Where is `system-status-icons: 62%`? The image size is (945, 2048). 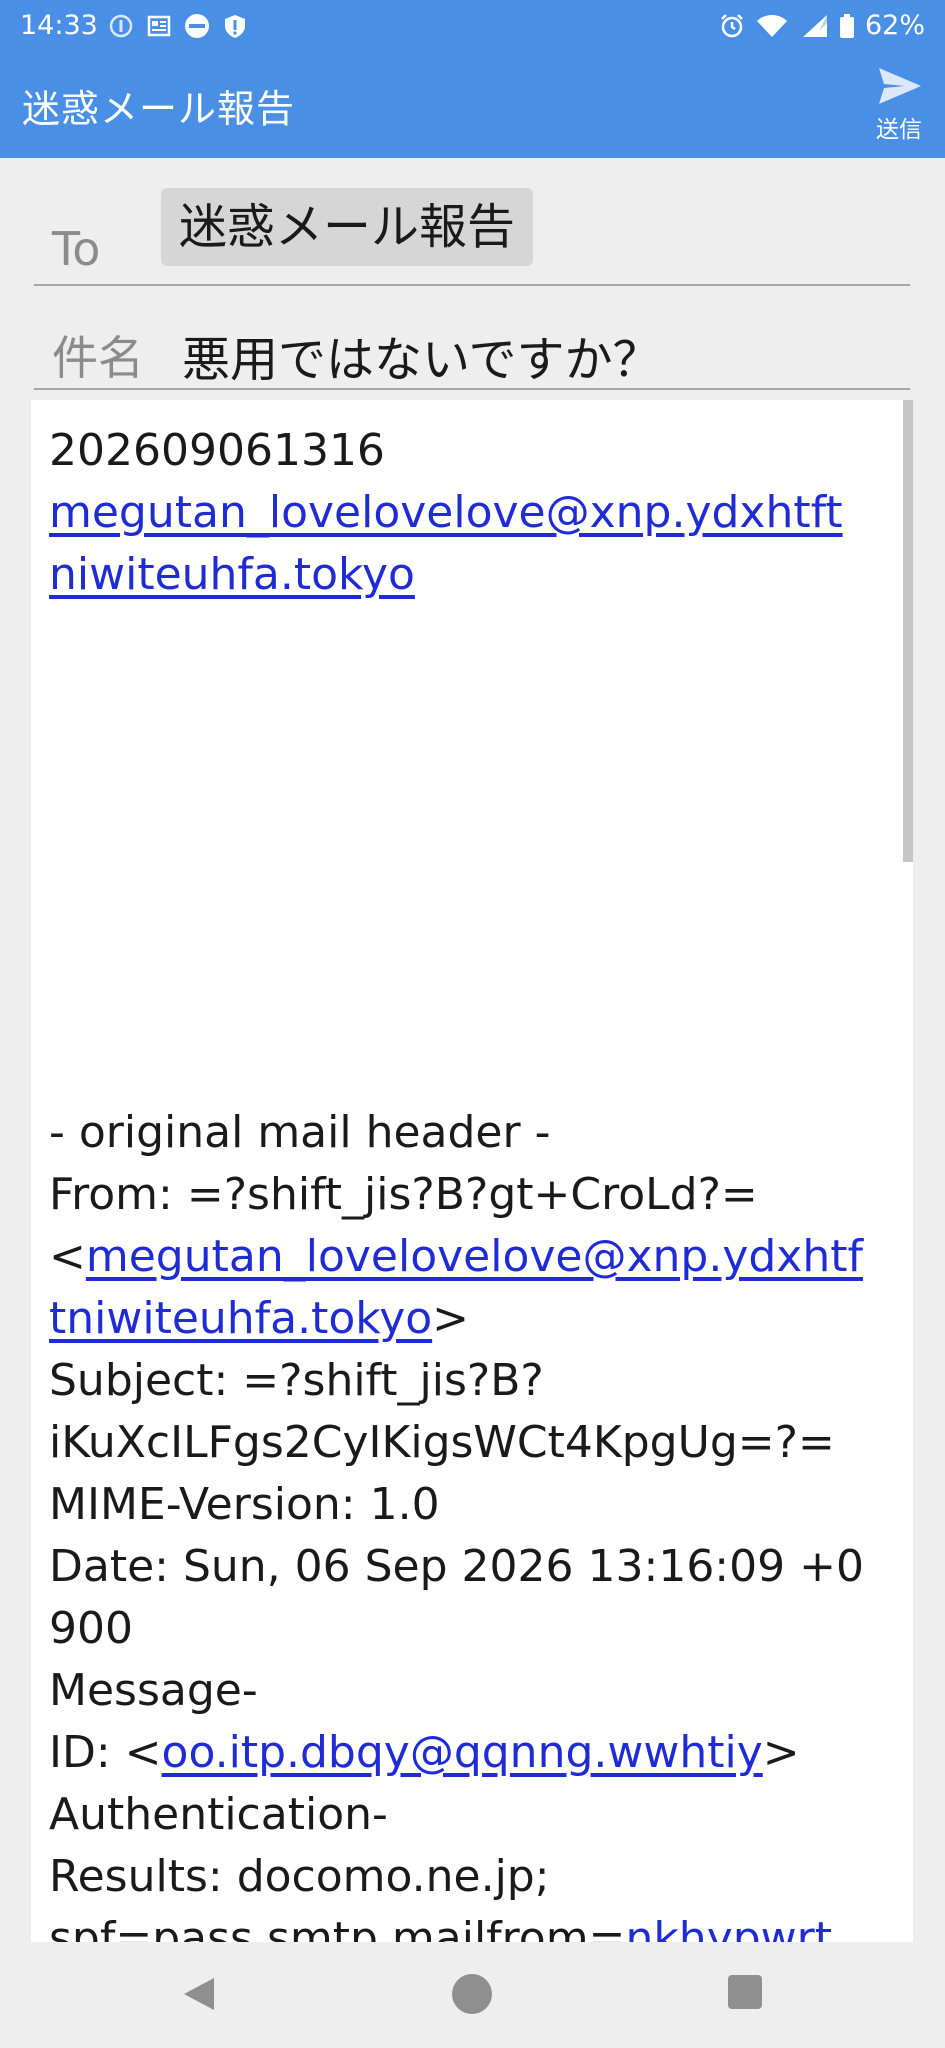 system-status-icons: 62% is located at coordinates (822, 26).